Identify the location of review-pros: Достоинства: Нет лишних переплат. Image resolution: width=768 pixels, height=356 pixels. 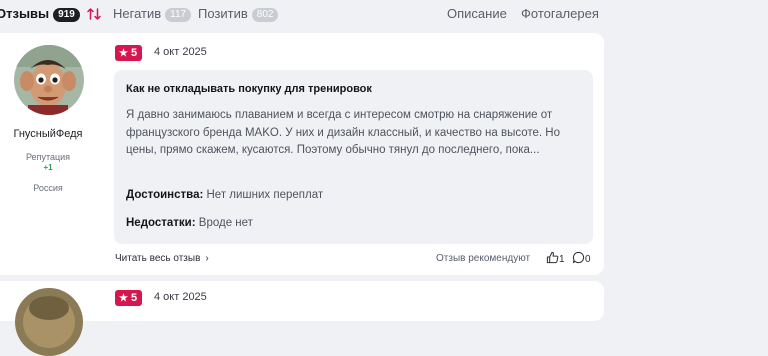
(224, 195).